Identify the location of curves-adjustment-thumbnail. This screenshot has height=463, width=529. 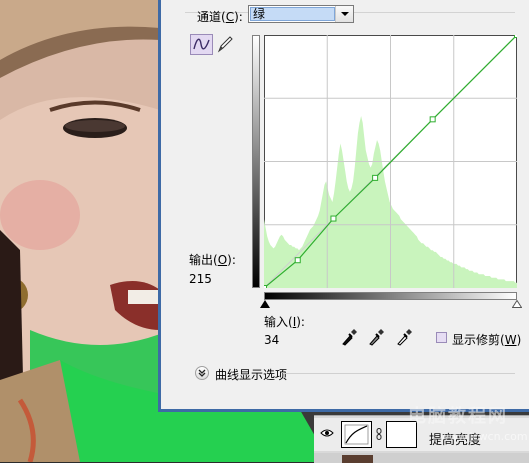
(356, 434).